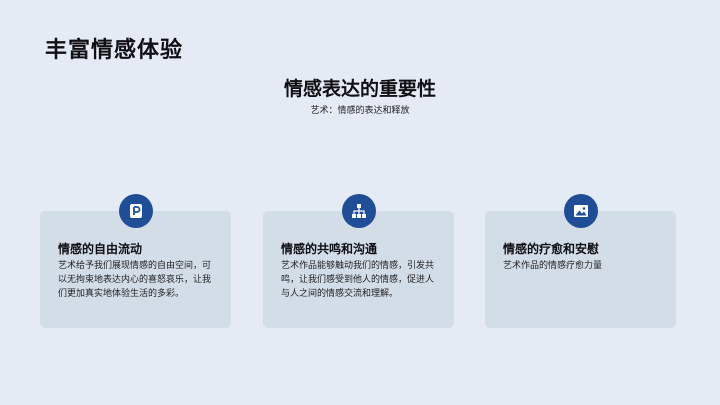 The width and height of the screenshot is (720, 405). Describe the element at coordinates (359, 89) in the screenshot. I see `section-title: 情感表达的重要性` at that location.